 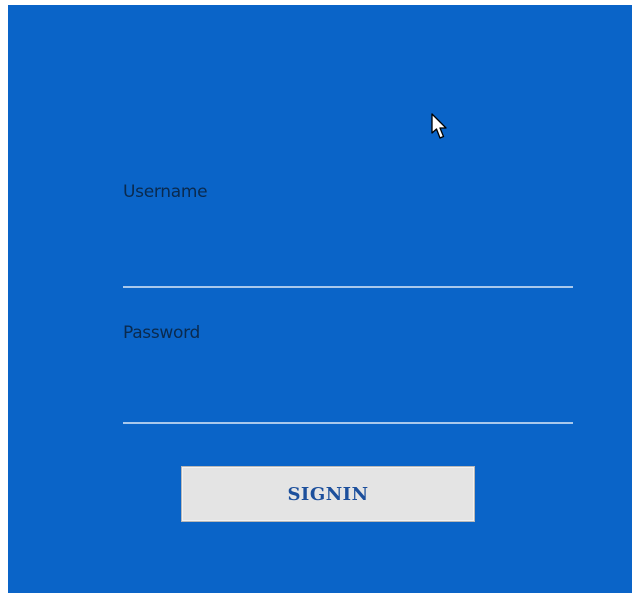 I want to click on signin-button: SIGNIN, so click(x=328, y=494).